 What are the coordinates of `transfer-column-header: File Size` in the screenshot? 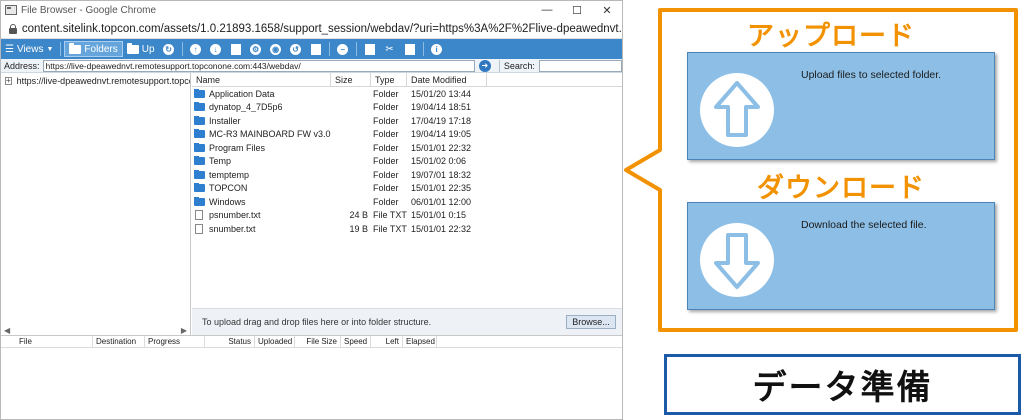 It's located at (318, 341).